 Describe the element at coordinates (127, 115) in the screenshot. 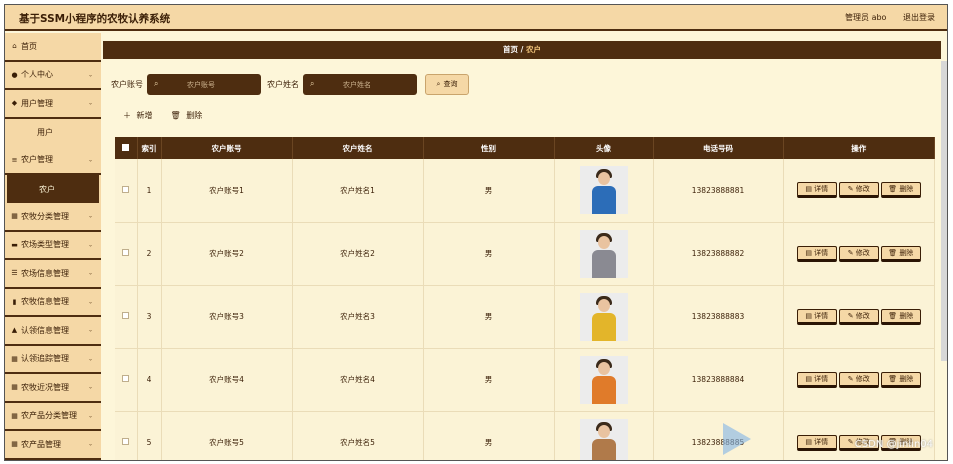

I see `plus-icon: ＋` at that location.